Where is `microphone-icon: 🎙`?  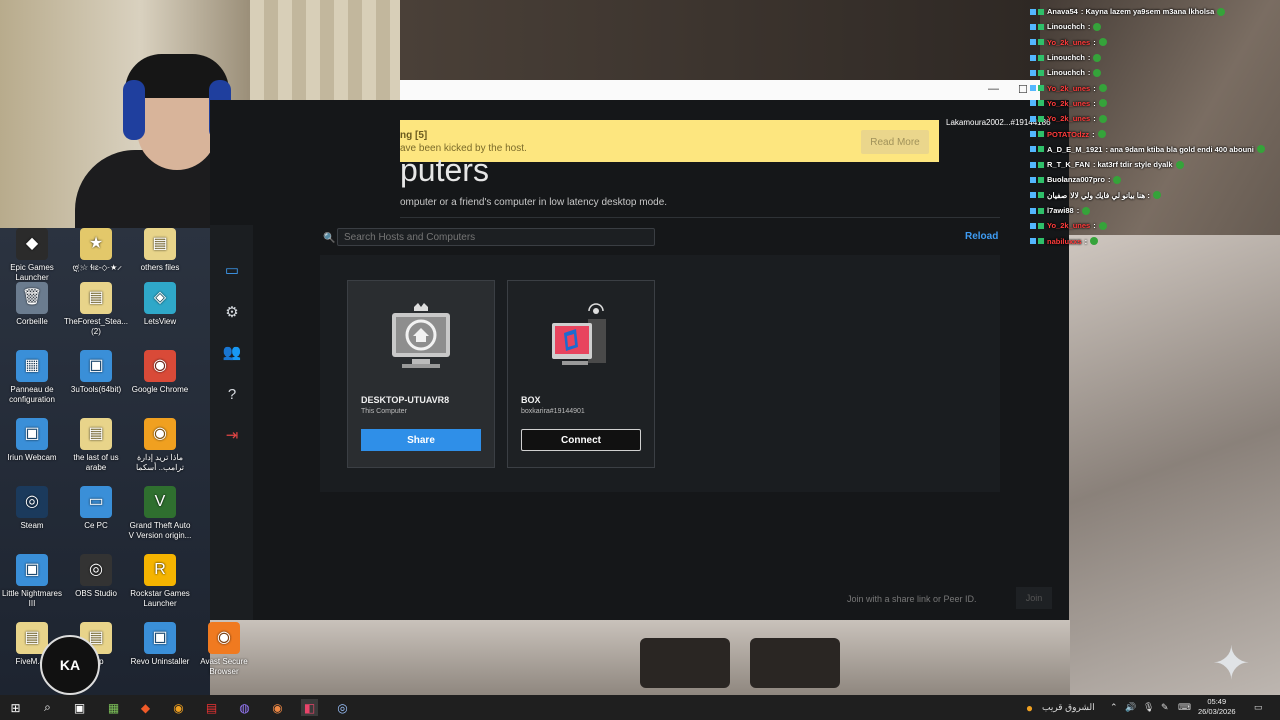 microphone-icon: 🎙 is located at coordinates (1148, 707).